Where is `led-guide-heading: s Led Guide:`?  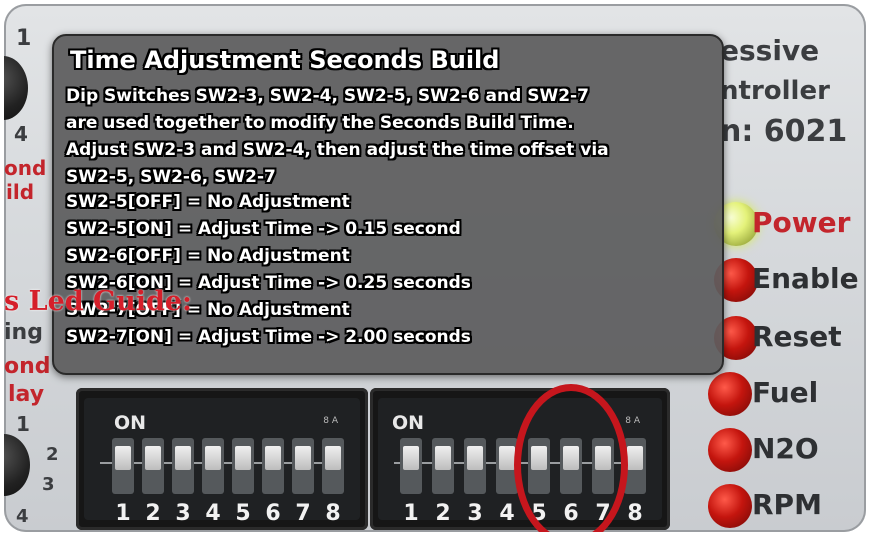 led-guide-heading: s Led Guide: is located at coordinates (98, 301).